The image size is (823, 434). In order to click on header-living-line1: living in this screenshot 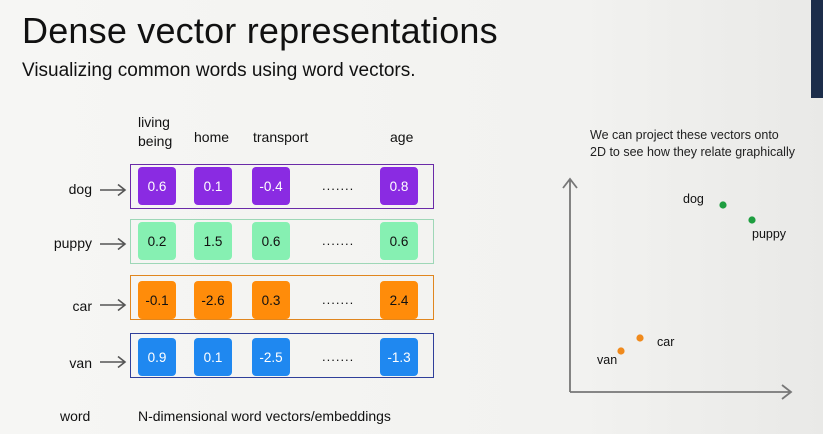, I will do `click(154, 122)`.